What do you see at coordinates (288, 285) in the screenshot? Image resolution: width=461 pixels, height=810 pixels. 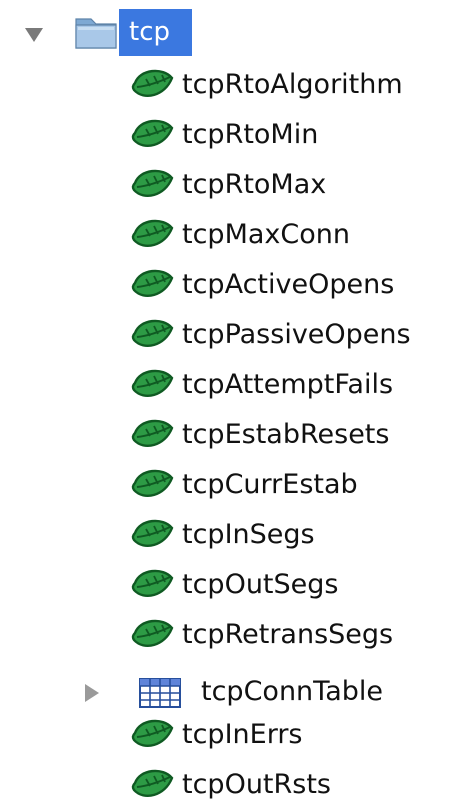 I see `tree-item-label: tcpActiveOpens` at bounding box center [288, 285].